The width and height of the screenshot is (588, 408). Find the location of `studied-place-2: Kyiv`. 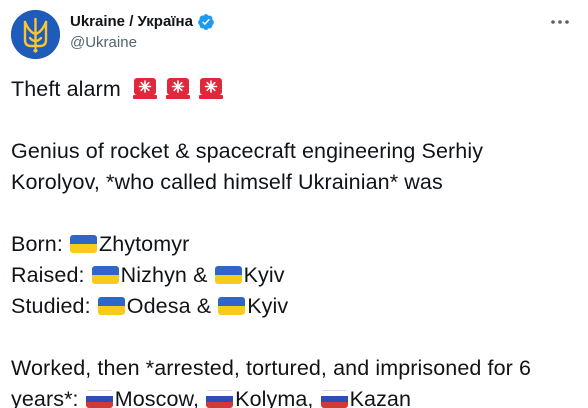

studied-place-2: Kyiv is located at coordinates (268, 306).